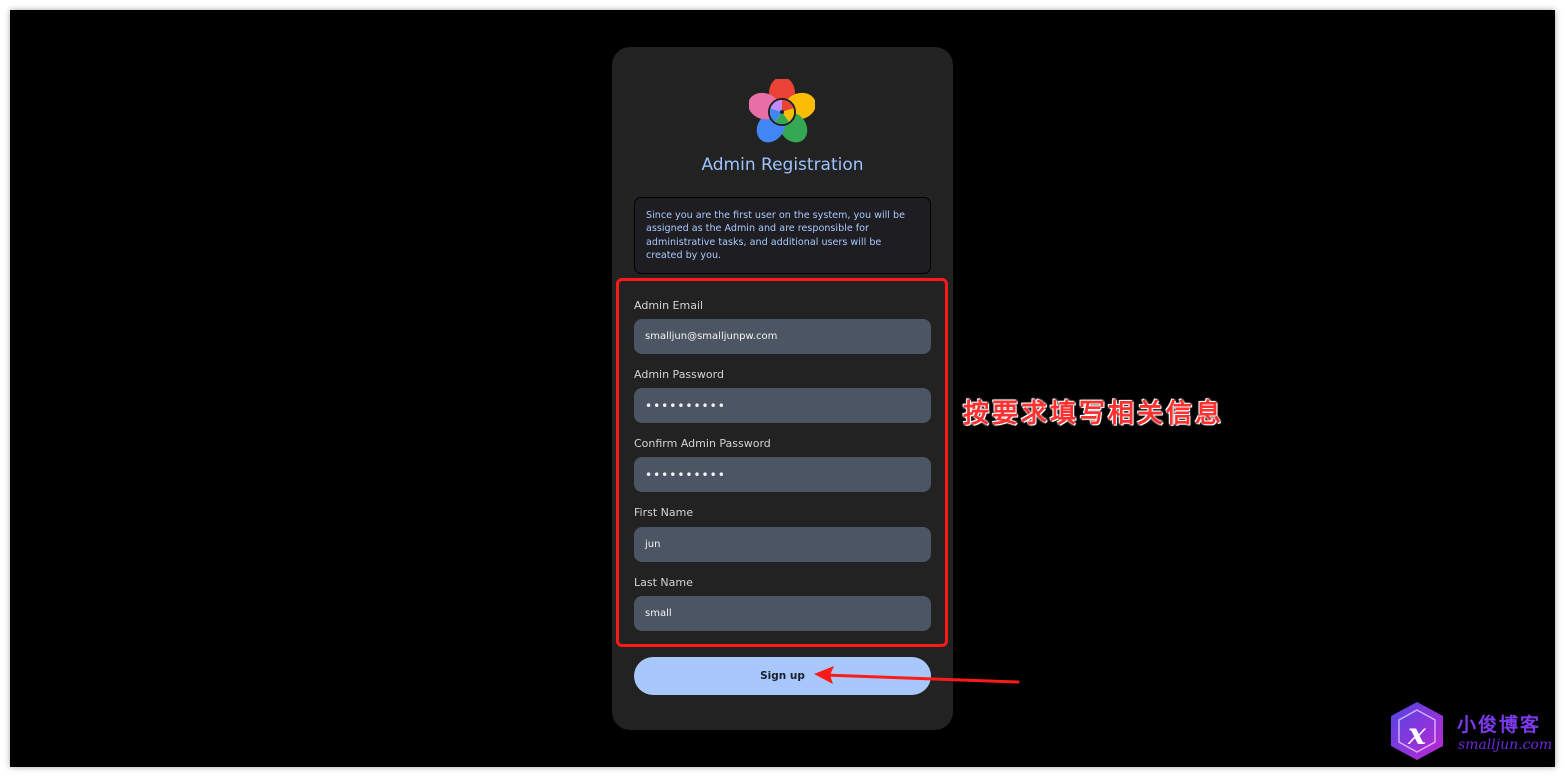  I want to click on flower-logo-icon, so click(782, 111).